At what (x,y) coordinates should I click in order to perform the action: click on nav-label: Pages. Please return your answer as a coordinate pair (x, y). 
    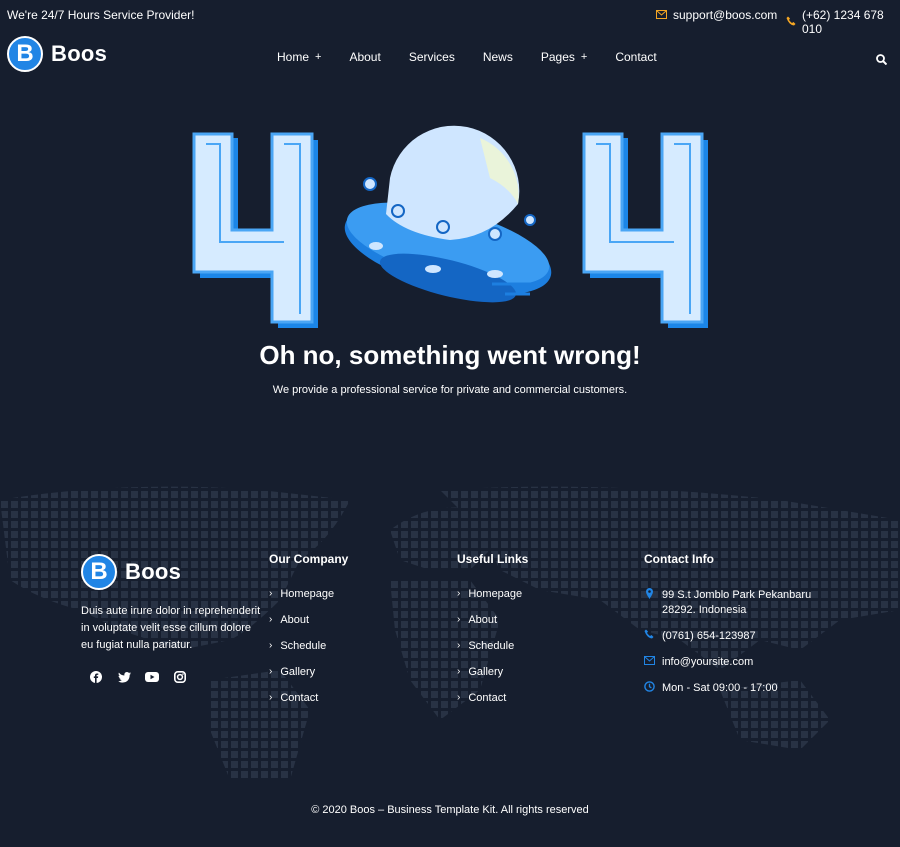
    Looking at the image, I should click on (557, 57).